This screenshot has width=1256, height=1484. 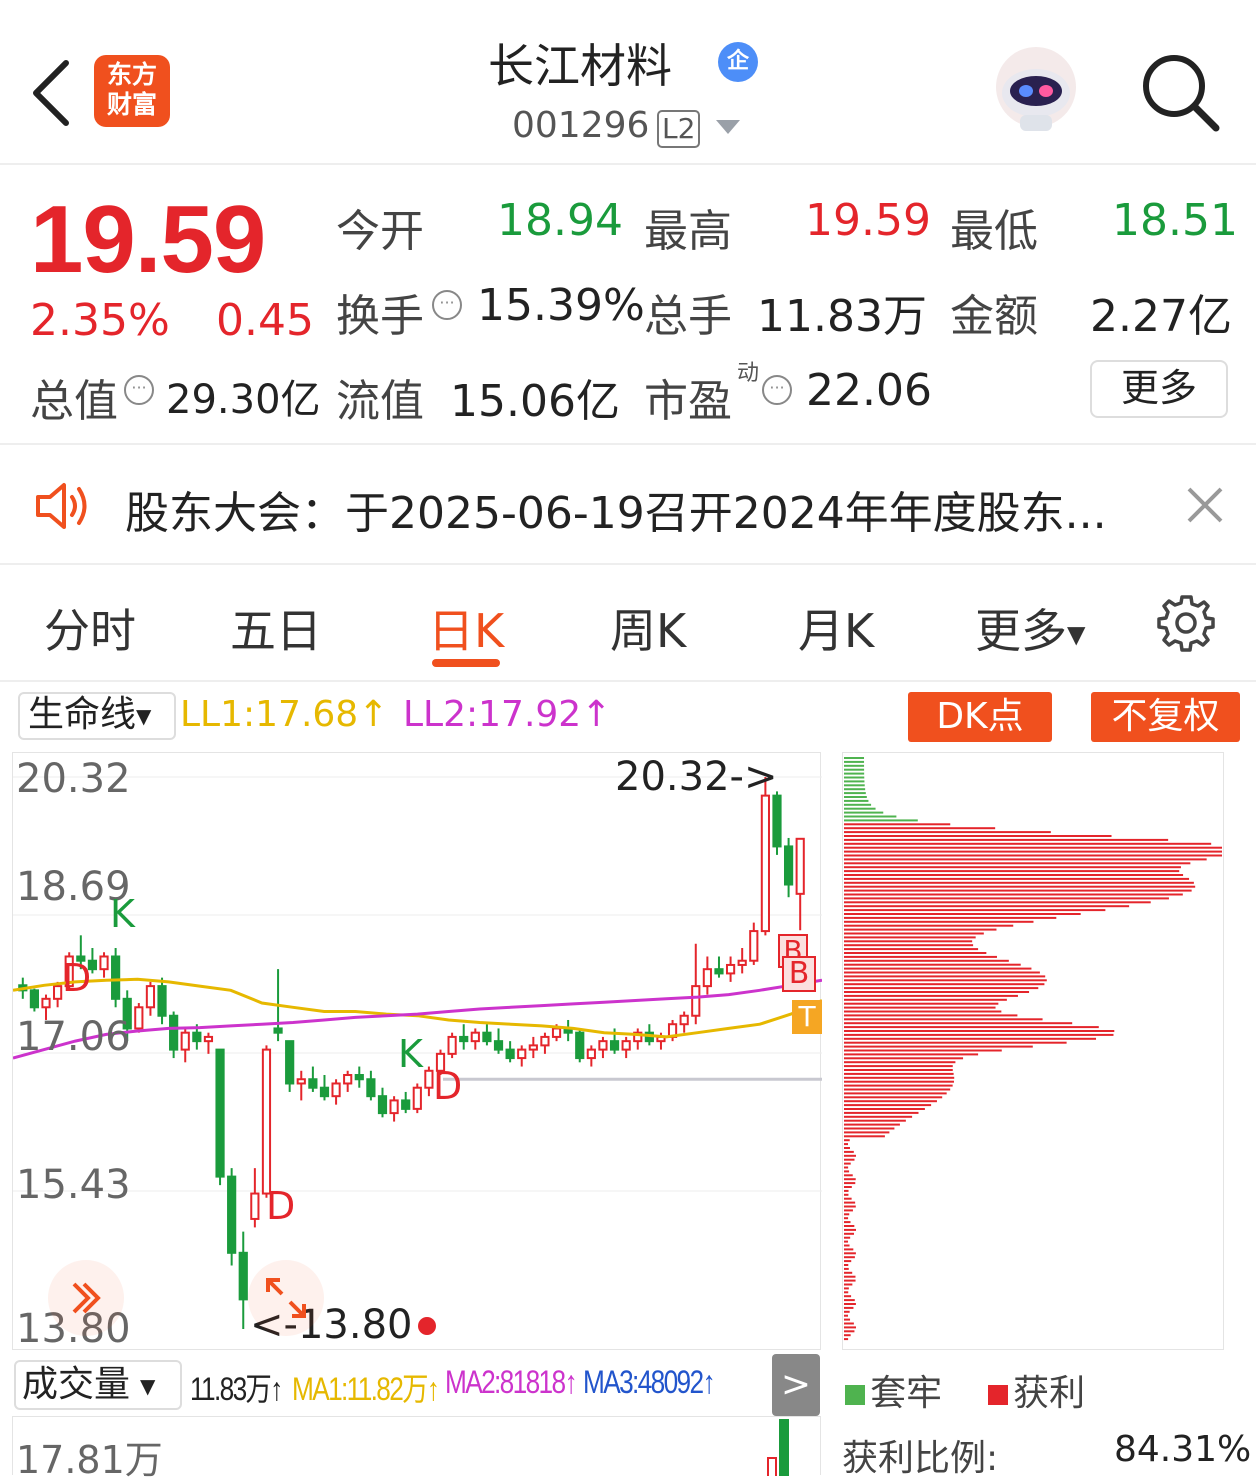 What do you see at coordinates (82, 714) in the screenshot?
I see `indicator-name: 生命线` at bounding box center [82, 714].